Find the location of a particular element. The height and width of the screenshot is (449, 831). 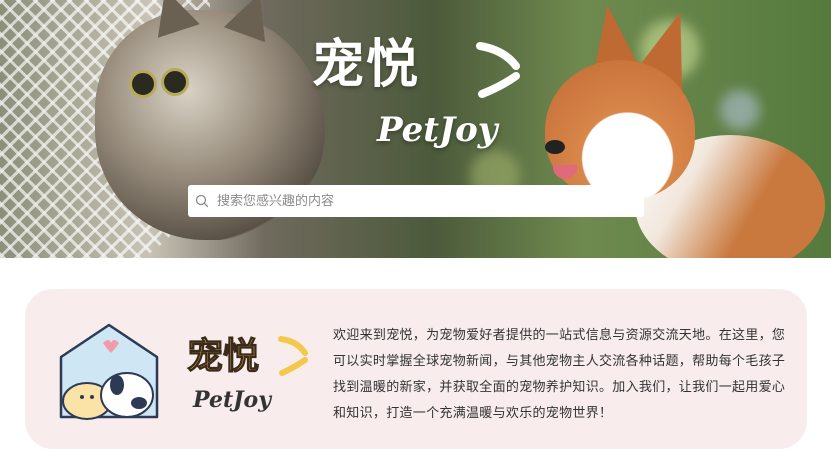

brand-title-en: PetJoy is located at coordinates (437, 130).